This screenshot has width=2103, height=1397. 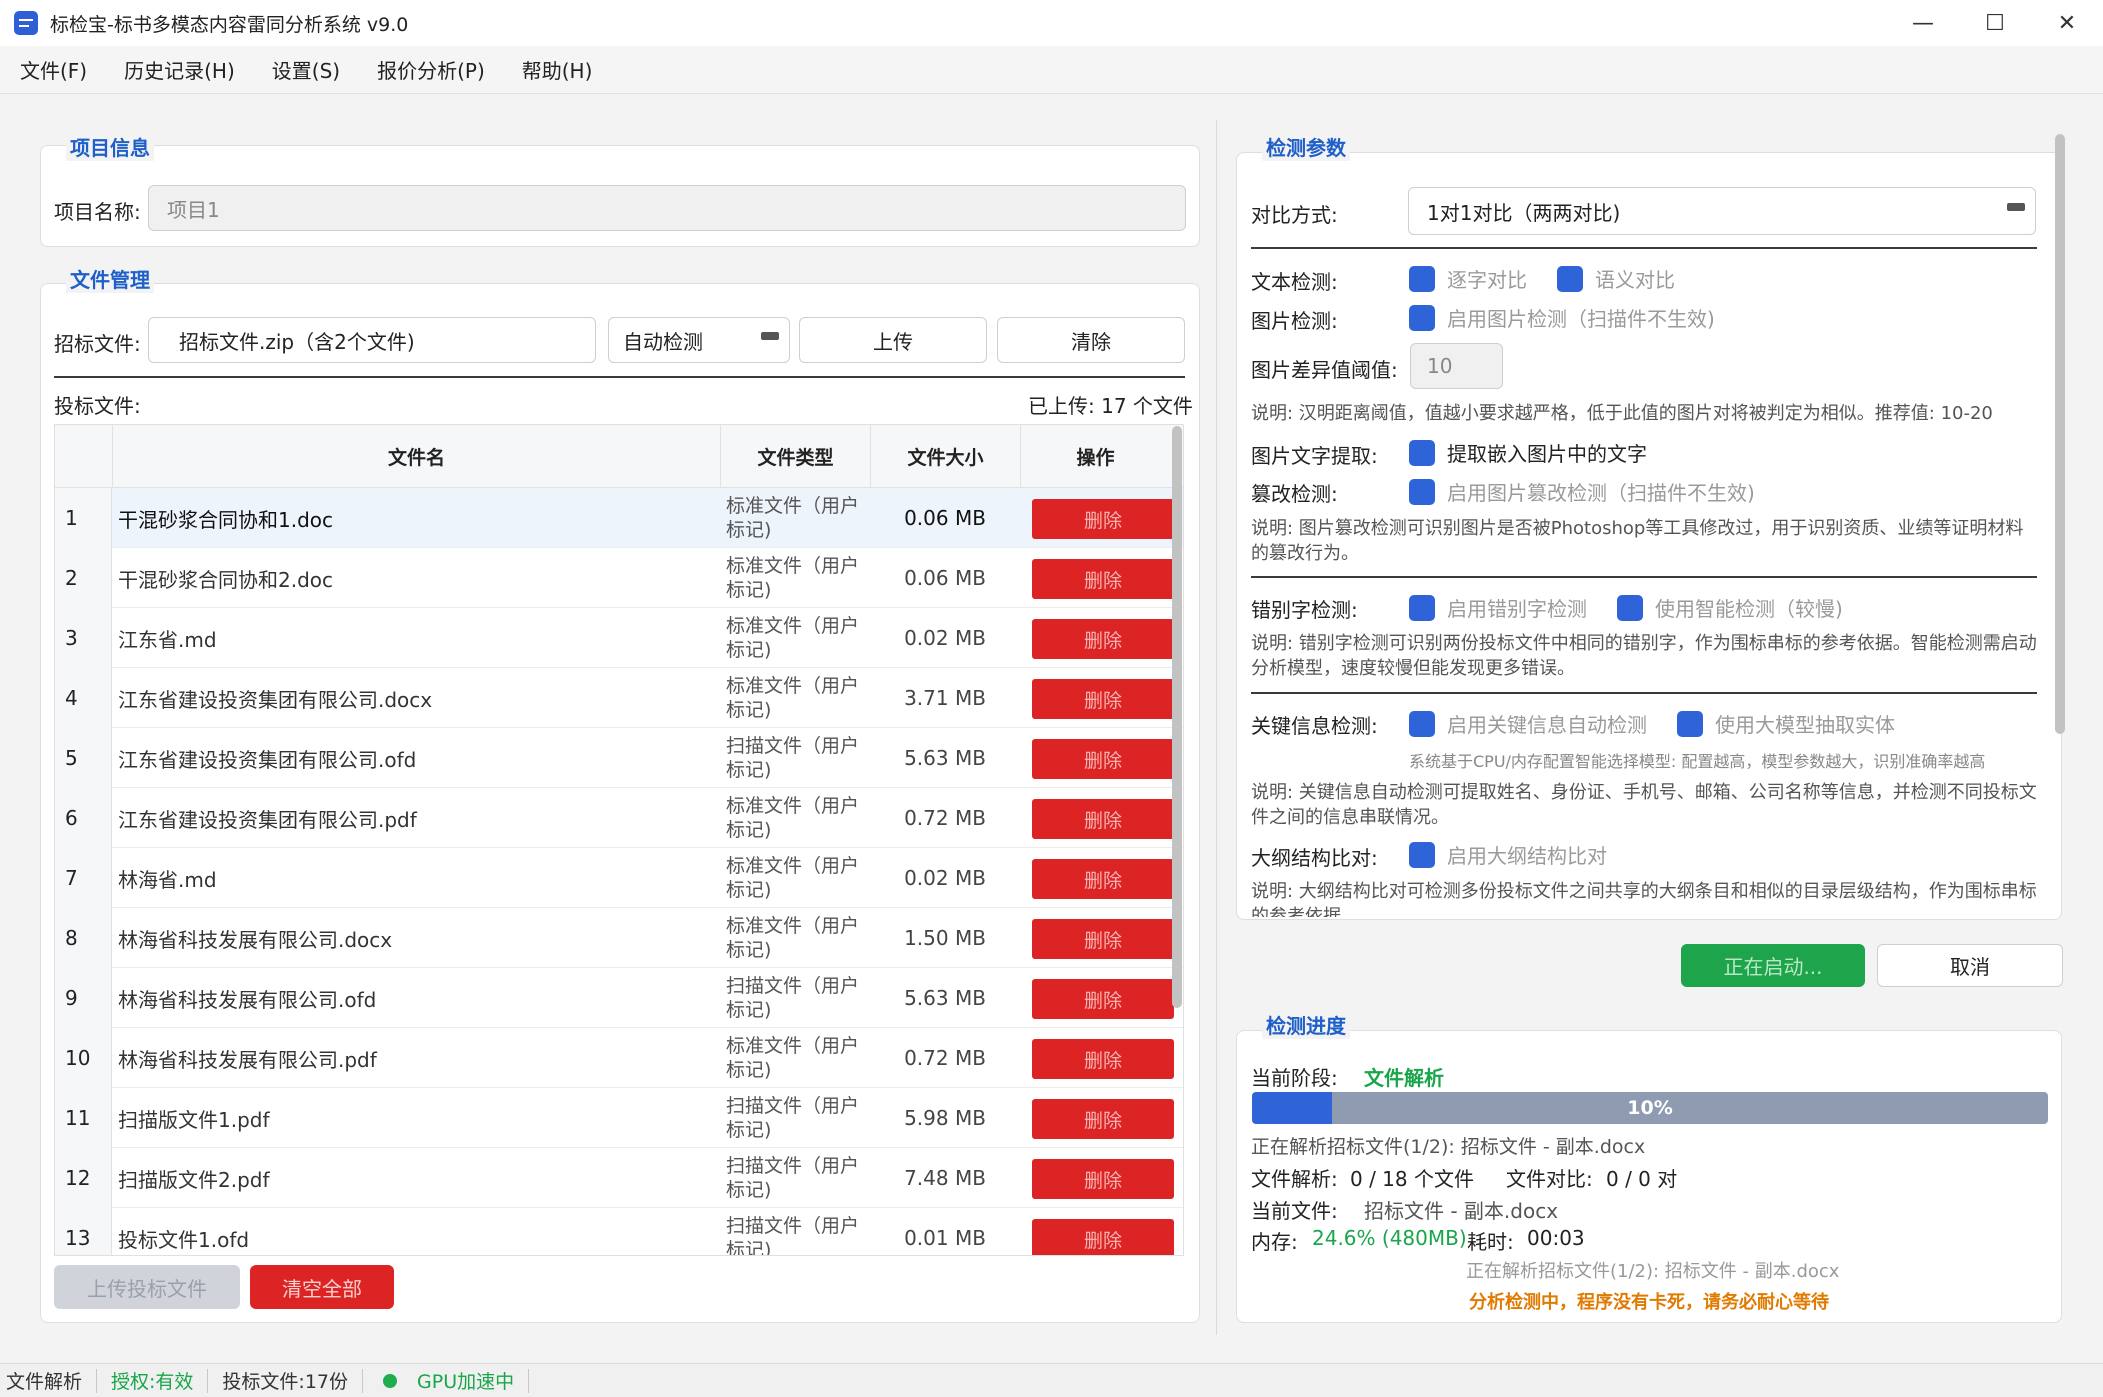 I want to click on table-row: 9 林海省科技发展有限公司.ofd 扫描文件（用户标记) 5.63 MB 删除, so click(x=619, y=998).